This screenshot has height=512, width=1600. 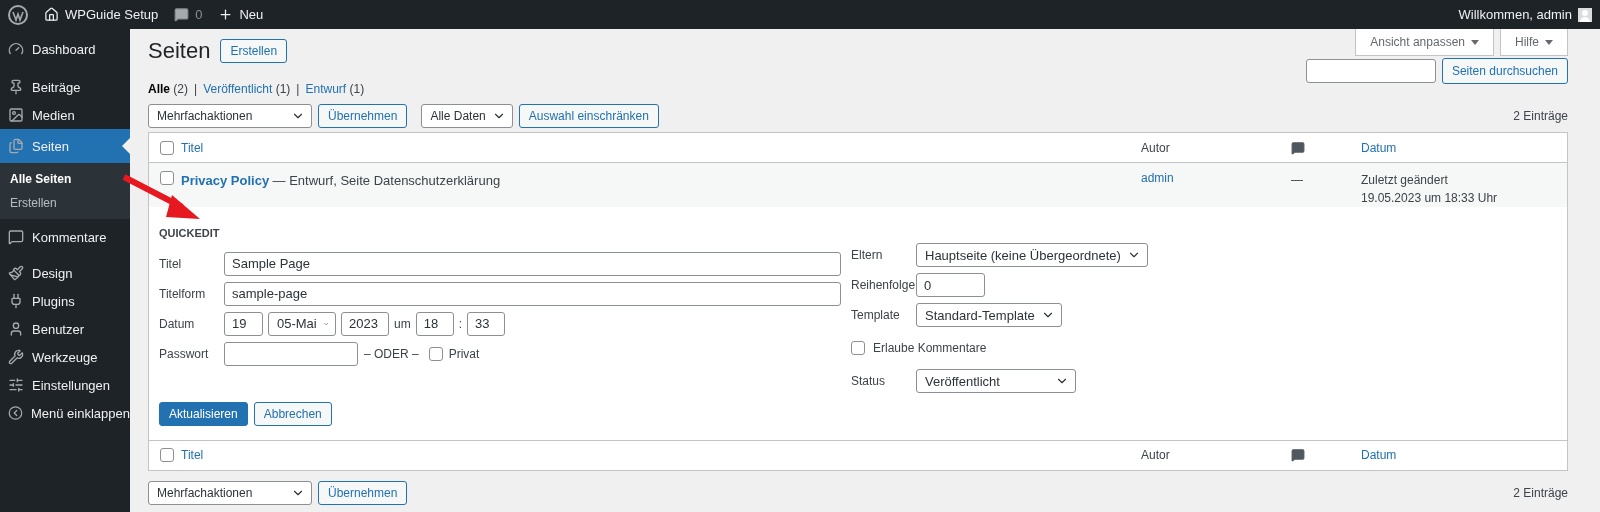 What do you see at coordinates (996, 381) in the screenshot?
I see `status-select: Veröffentlicht` at bounding box center [996, 381].